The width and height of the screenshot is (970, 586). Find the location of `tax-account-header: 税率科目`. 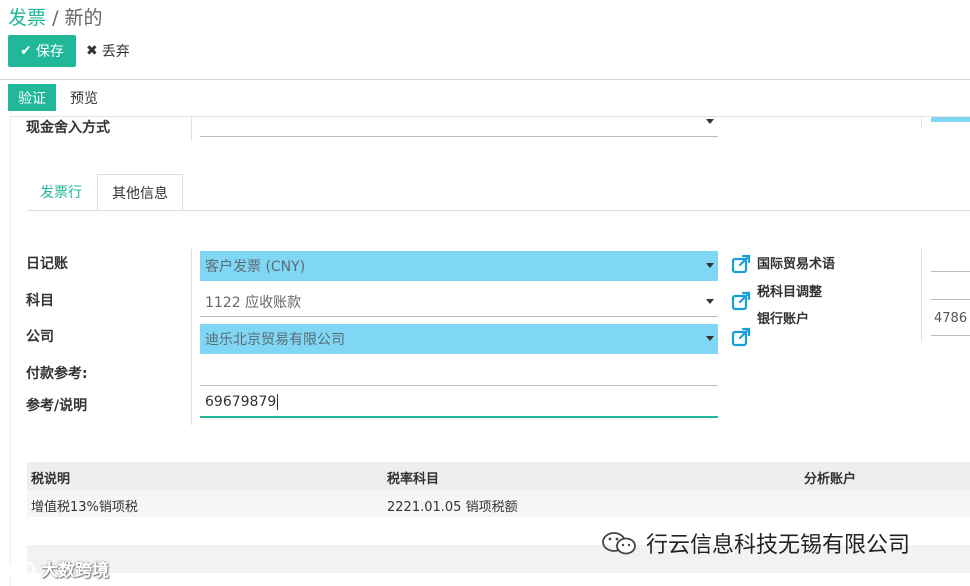

tax-account-header: 税率科目 is located at coordinates (413, 479).